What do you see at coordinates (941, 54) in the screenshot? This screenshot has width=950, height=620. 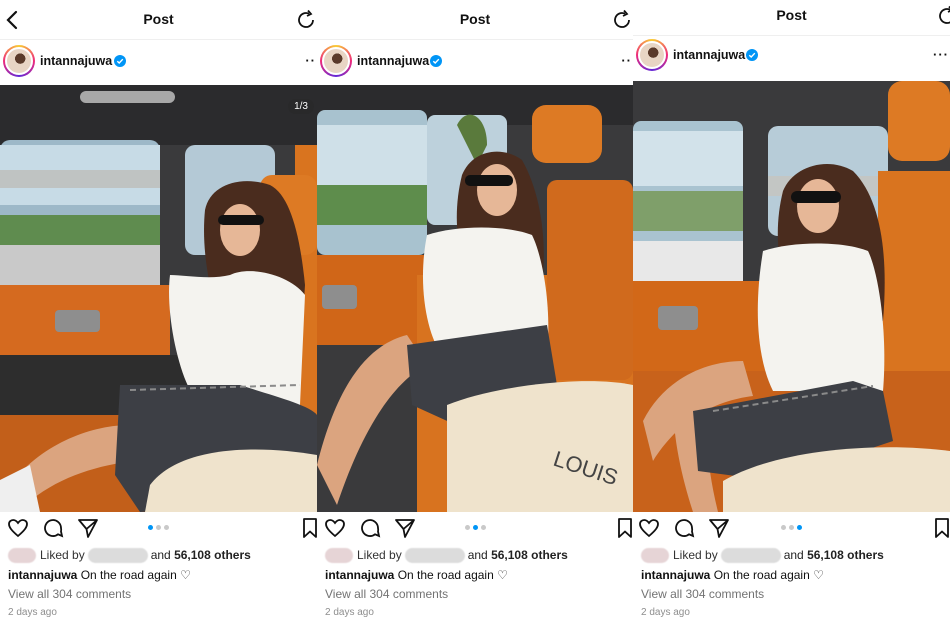 I see `more-icon: ···` at bounding box center [941, 54].